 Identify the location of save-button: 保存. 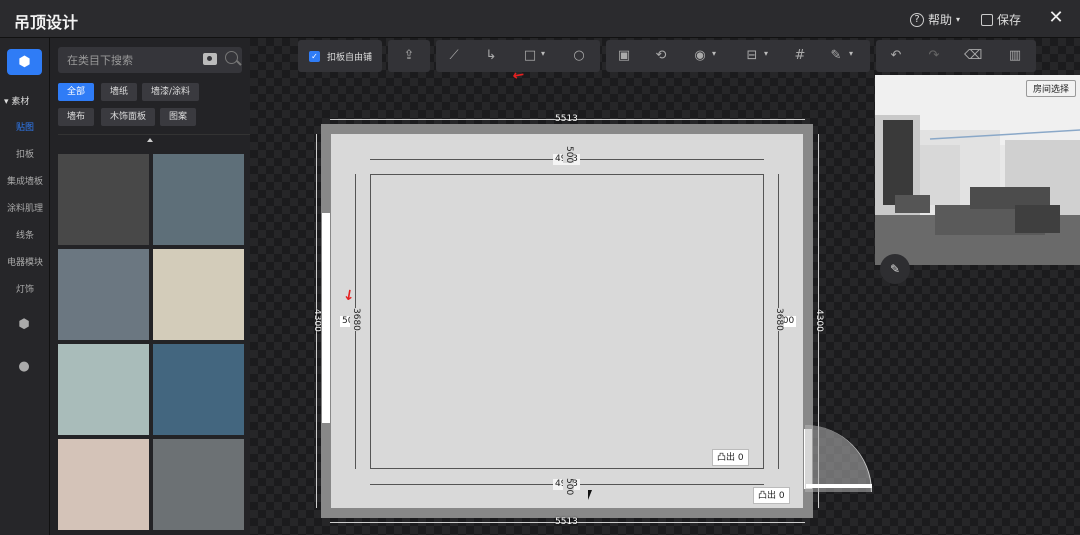
(1001, 19).